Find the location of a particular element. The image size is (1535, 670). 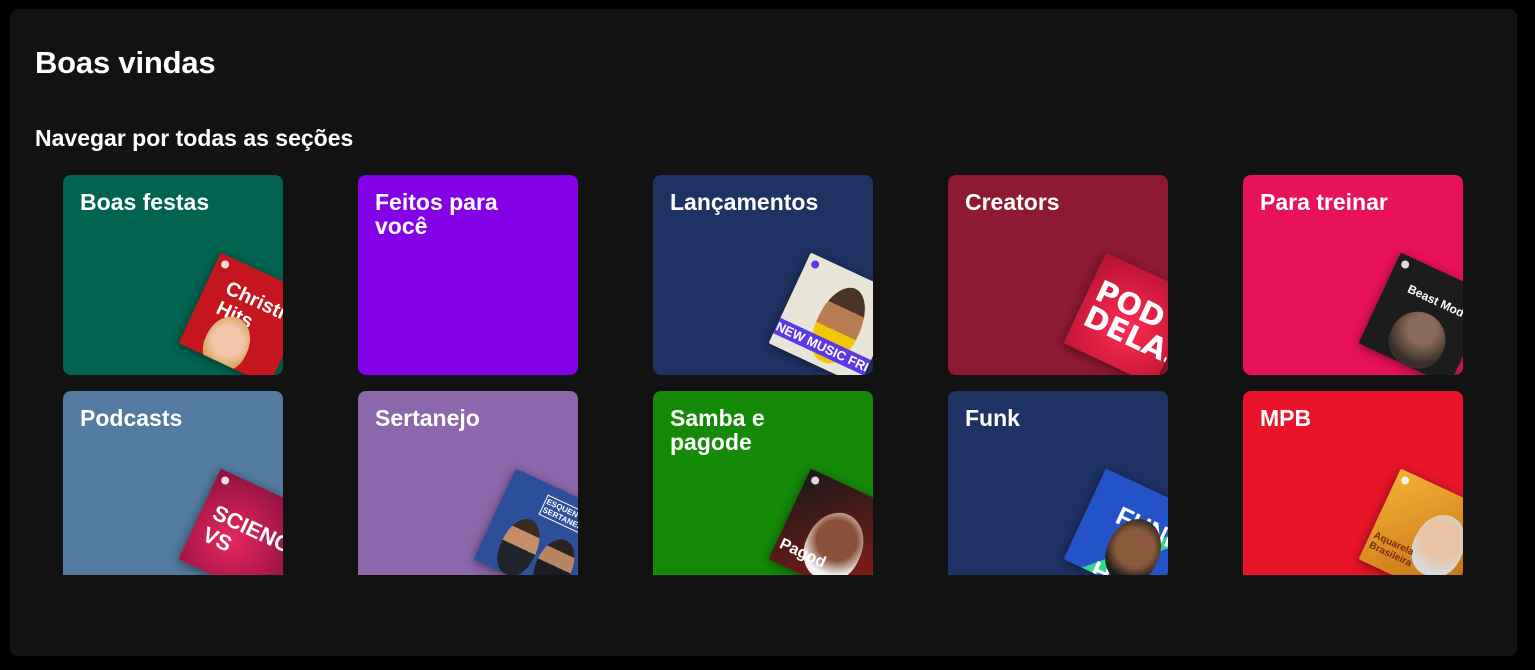

athlete-image is located at coordinates (1417, 338).